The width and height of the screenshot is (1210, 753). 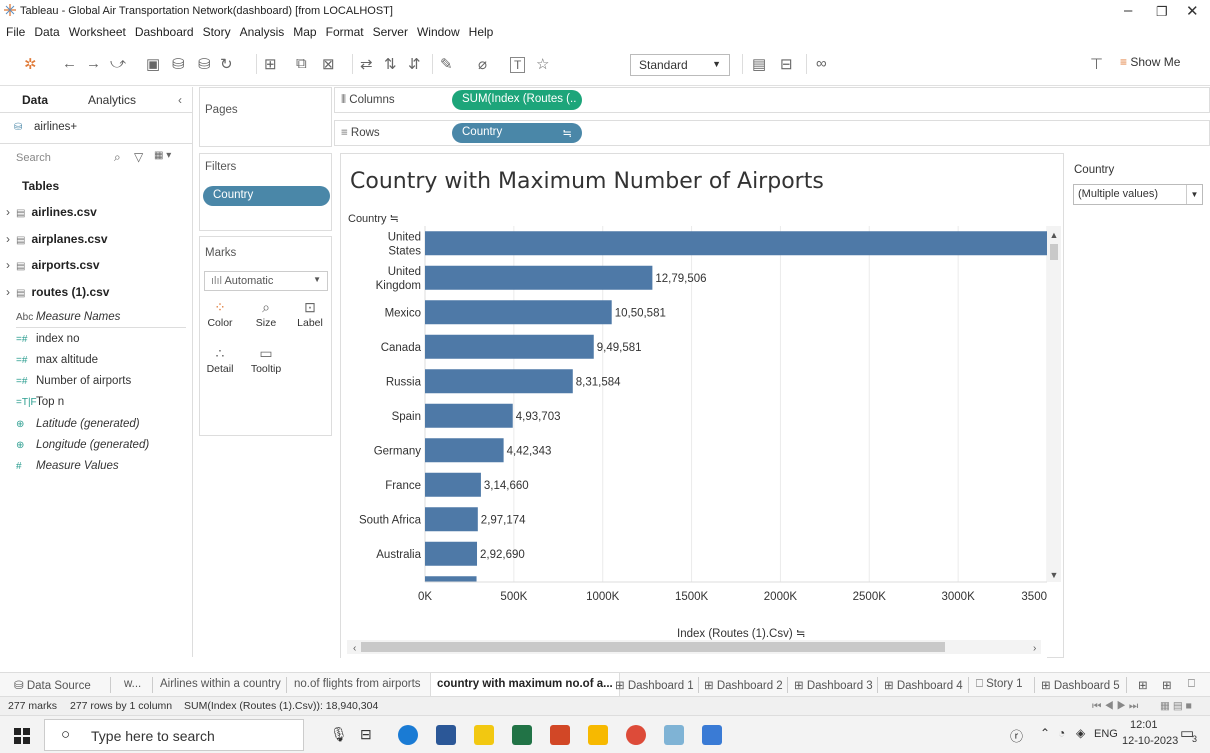 What do you see at coordinates (53, 265) in the screenshot?
I see `table-item: › ▤ airports.csv` at bounding box center [53, 265].